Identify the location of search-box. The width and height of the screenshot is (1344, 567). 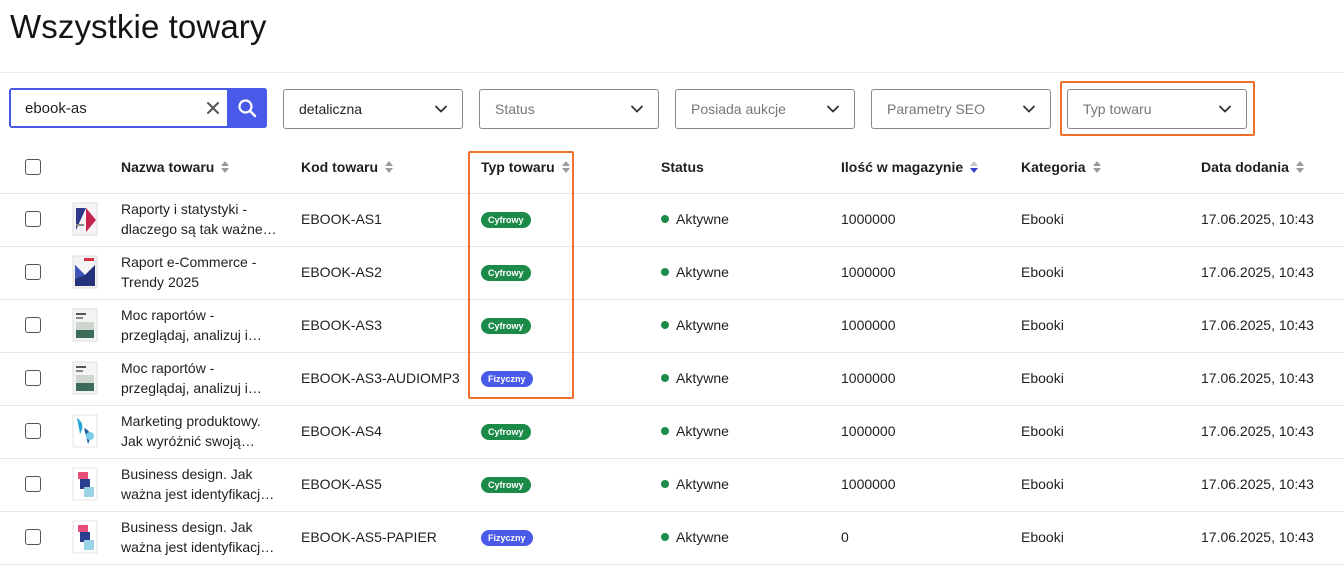
(138, 108).